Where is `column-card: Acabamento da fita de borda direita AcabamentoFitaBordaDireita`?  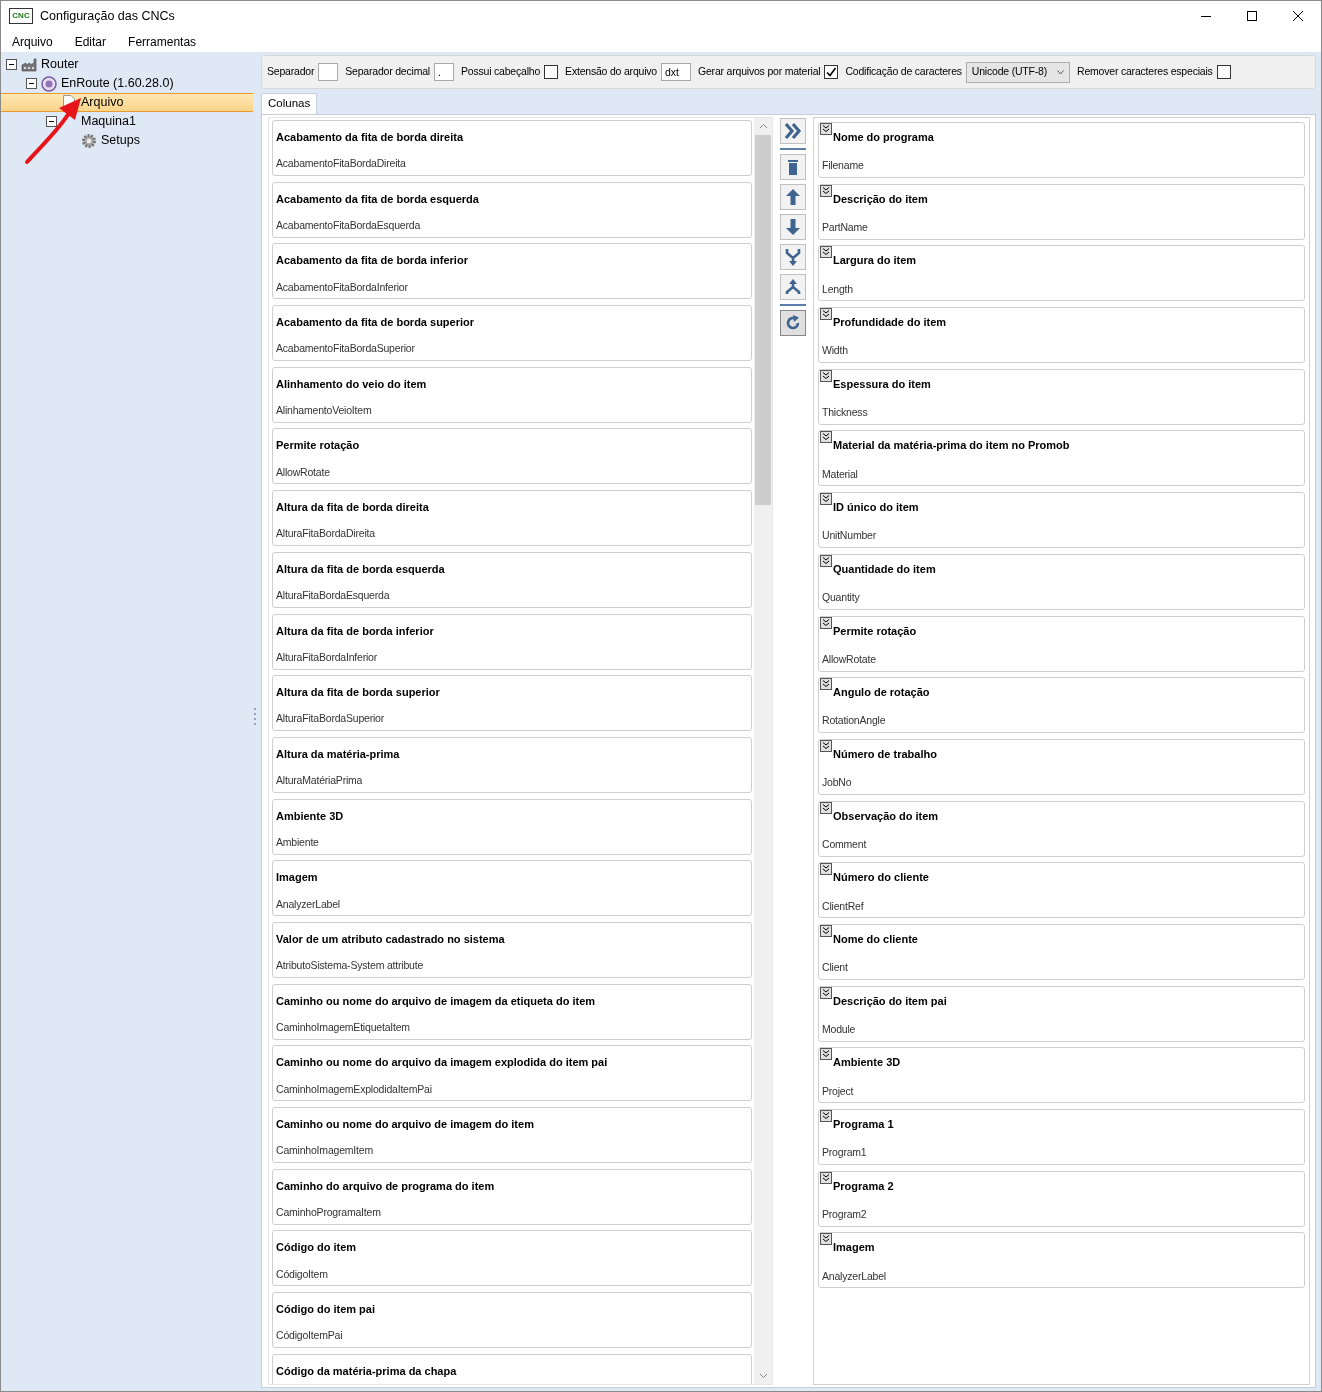 column-card: Acabamento da fita de borda direita AcabamentoFitaBordaDireita is located at coordinates (512, 148).